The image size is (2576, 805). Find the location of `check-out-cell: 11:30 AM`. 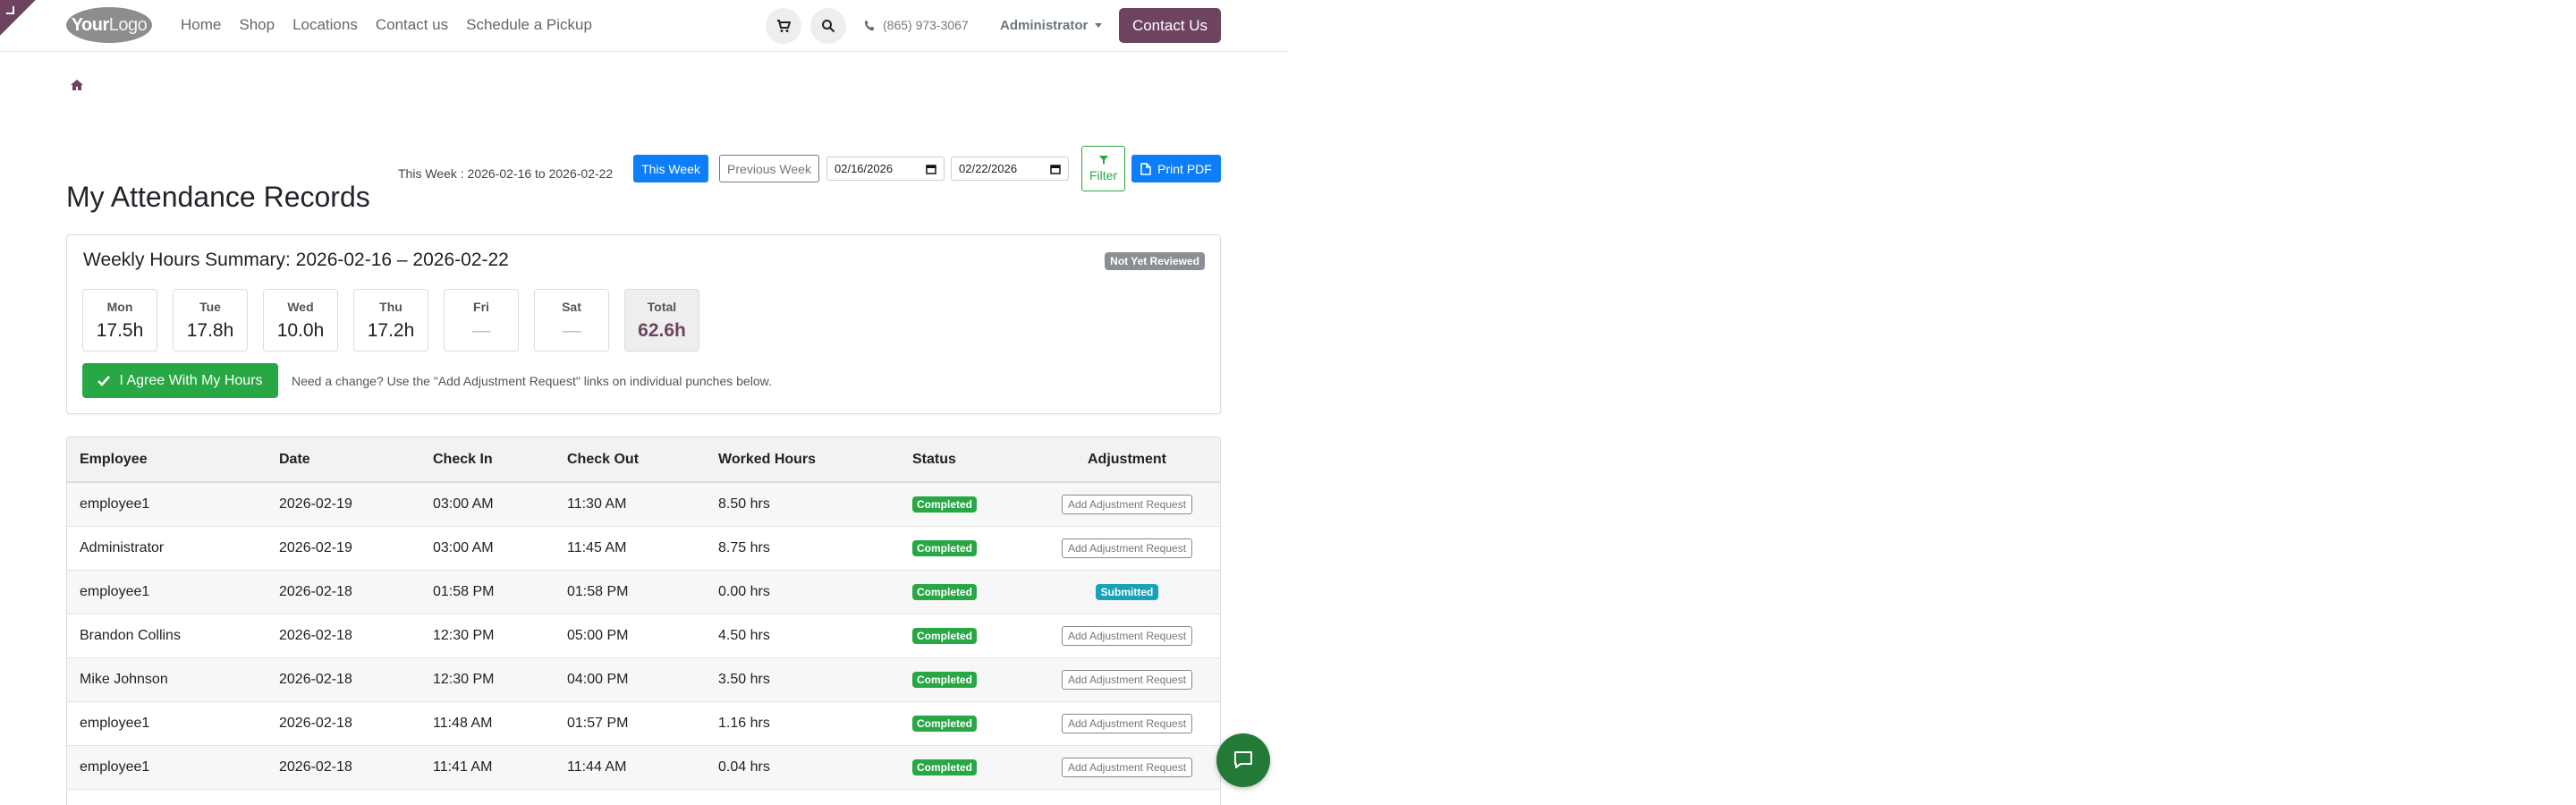

check-out-cell: 11:30 AM is located at coordinates (630, 504).